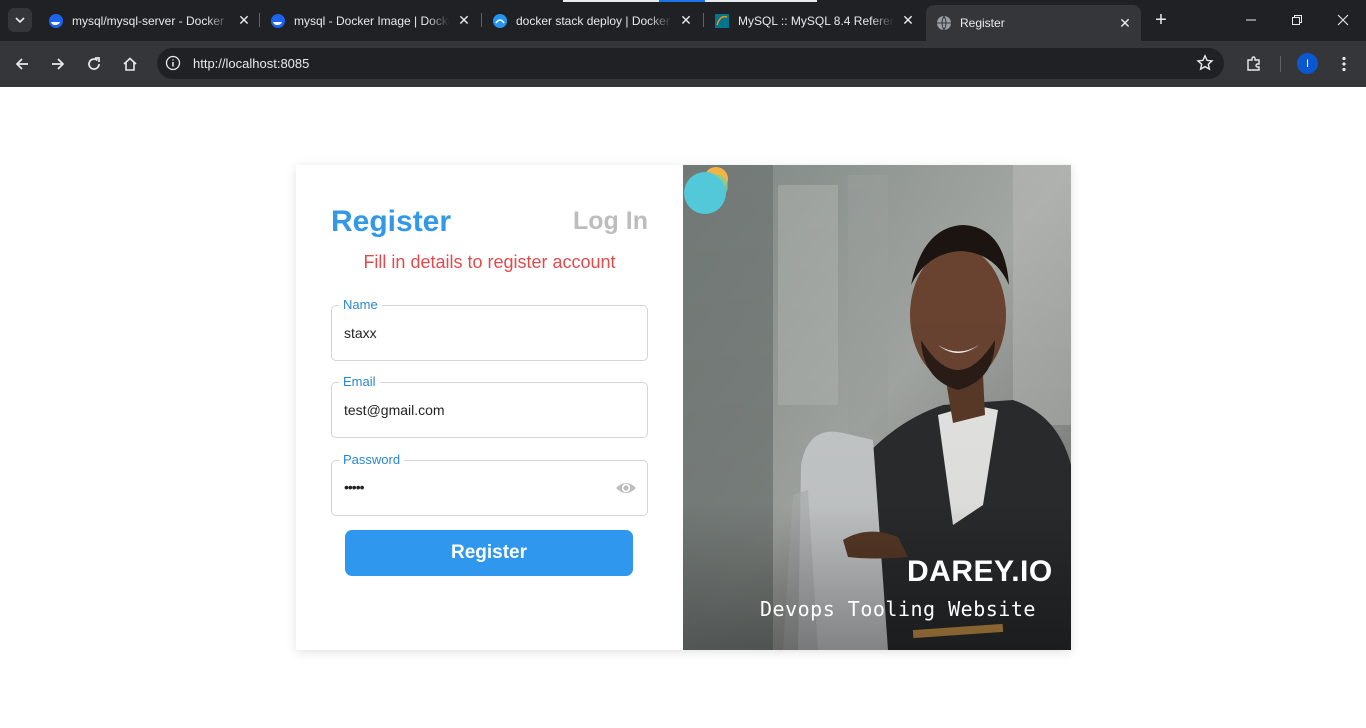 Image resolution: width=1366 pixels, height=728 pixels. I want to click on name-input: staxx, so click(360, 333).